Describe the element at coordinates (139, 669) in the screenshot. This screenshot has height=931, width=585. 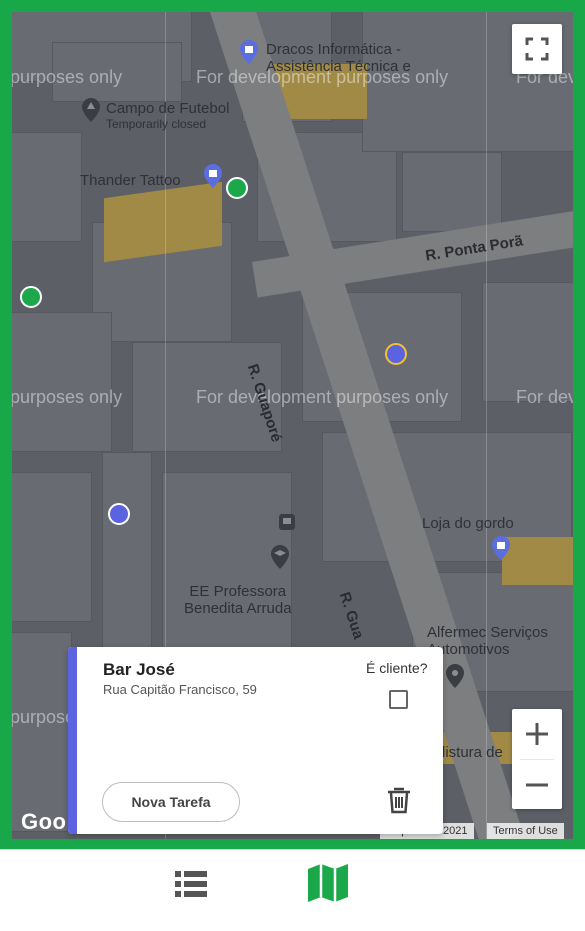
I see `location-title: Bar José` at that location.